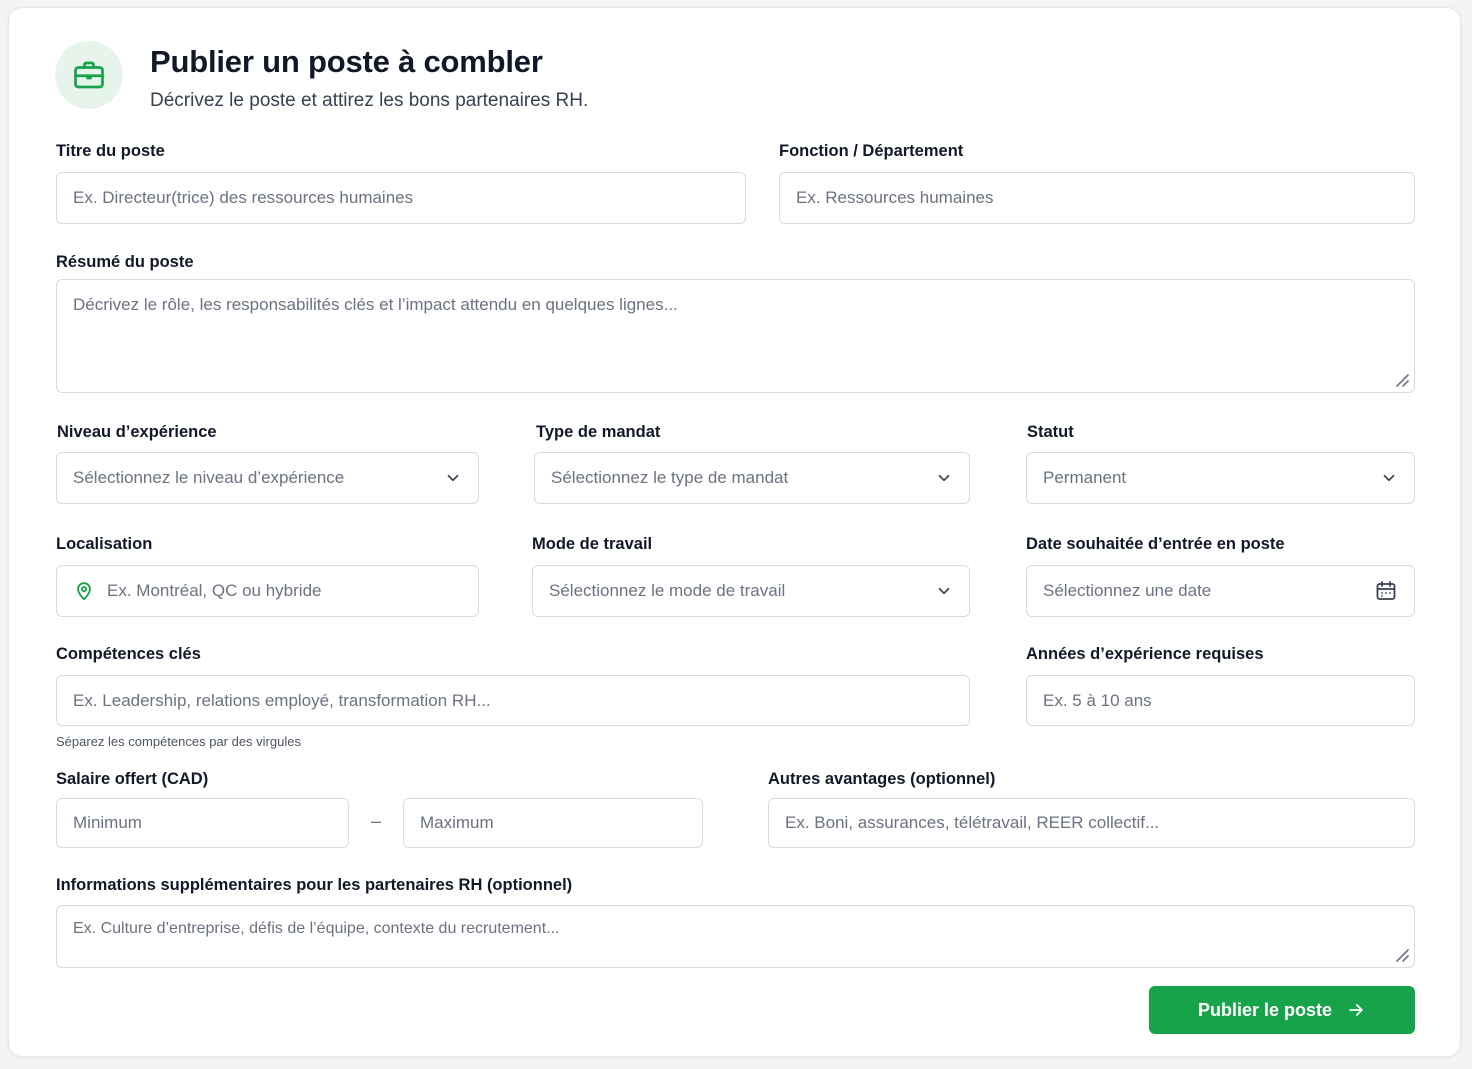  Describe the element at coordinates (125, 262) in the screenshot. I see `summary-label: Résumé du poste` at that location.